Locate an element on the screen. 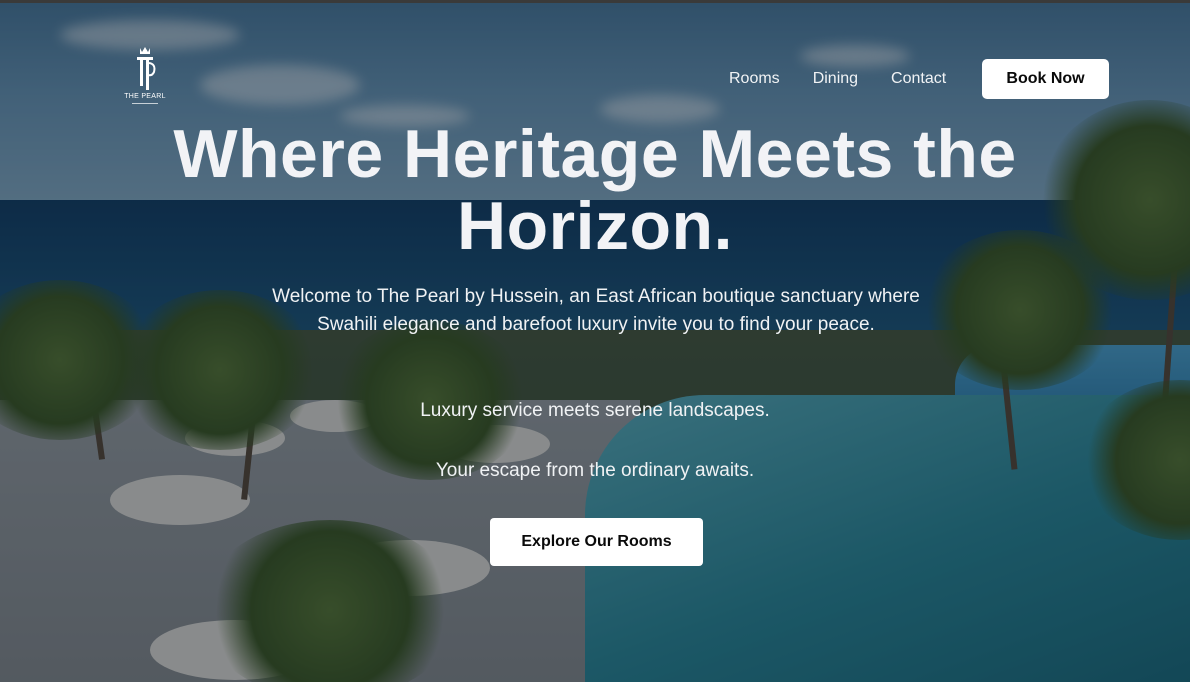 The height and width of the screenshot is (682, 1190). nav-link-rooms: Rooms is located at coordinates (754, 79).